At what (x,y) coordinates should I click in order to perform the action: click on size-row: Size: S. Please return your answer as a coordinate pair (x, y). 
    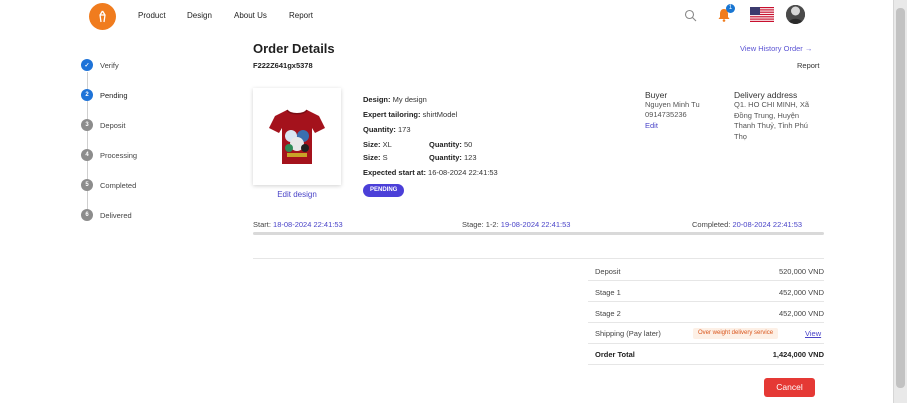
    Looking at the image, I should click on (375, 157).